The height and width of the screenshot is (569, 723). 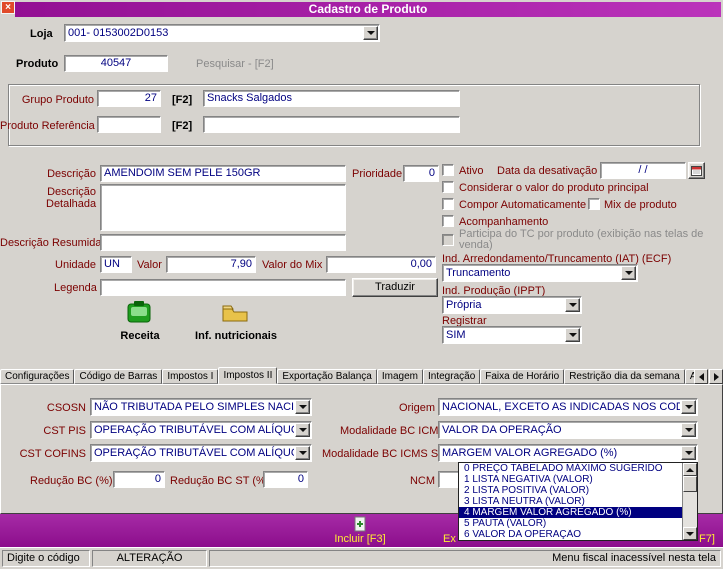 I want to click on chevron-right-icon, so click(x=716, y=376).